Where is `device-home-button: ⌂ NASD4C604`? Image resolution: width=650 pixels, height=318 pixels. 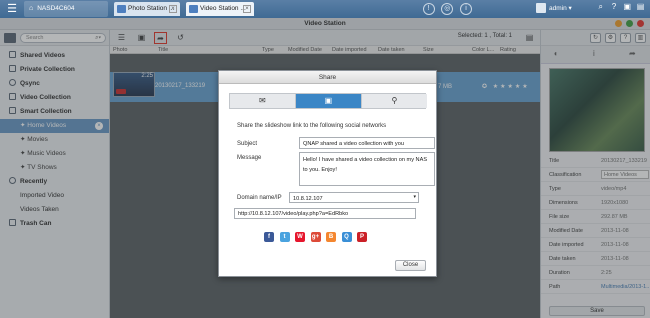 device-home-button: ⌂ NASD4C604 is located at coordinates (66, 9).